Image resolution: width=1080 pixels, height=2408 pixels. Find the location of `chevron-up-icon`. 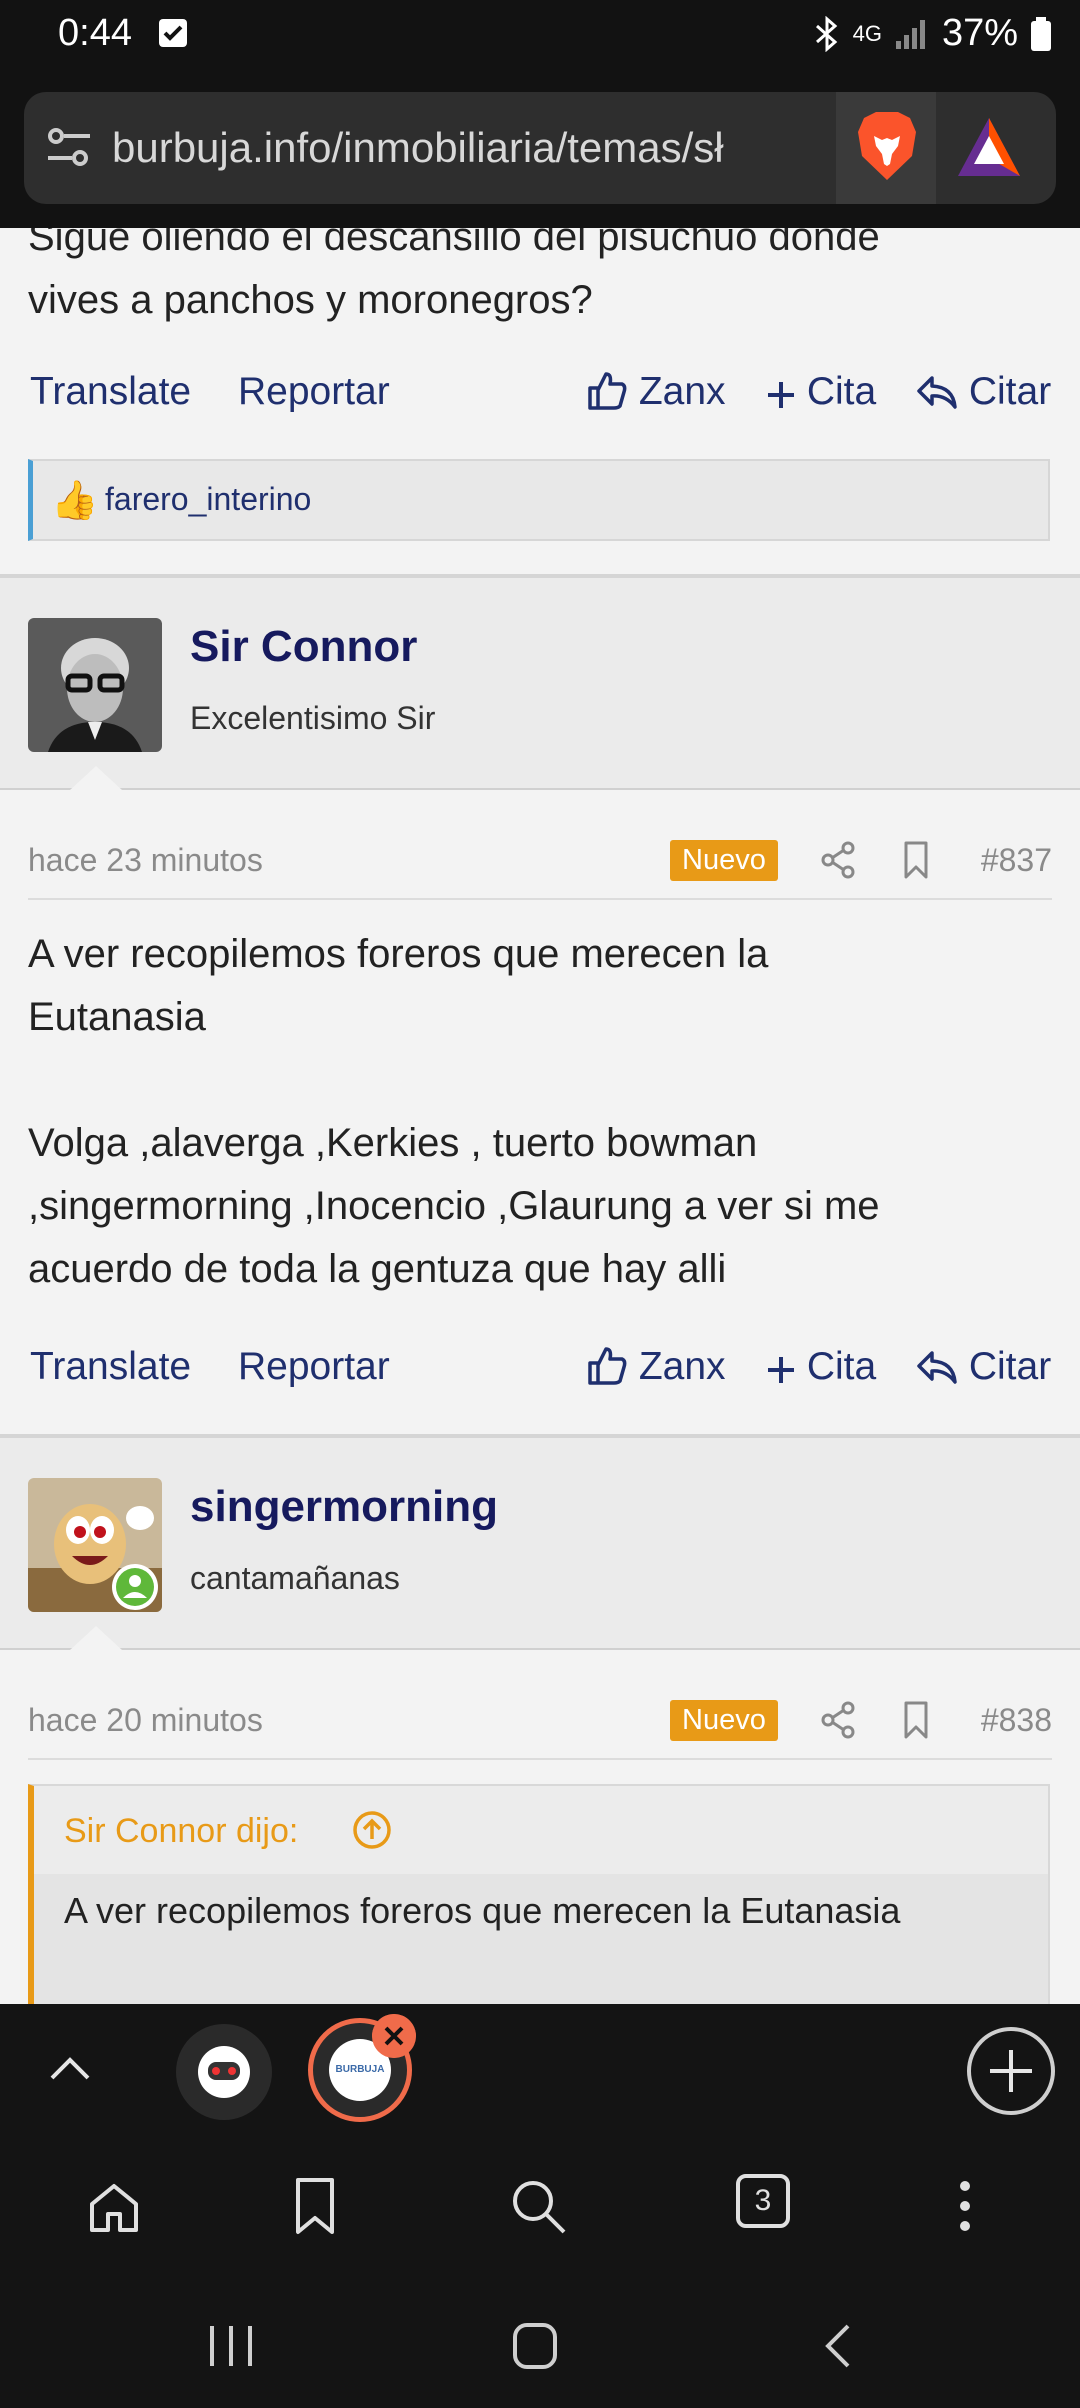

chevron-up-icon is located at coordinates (70, 2070).